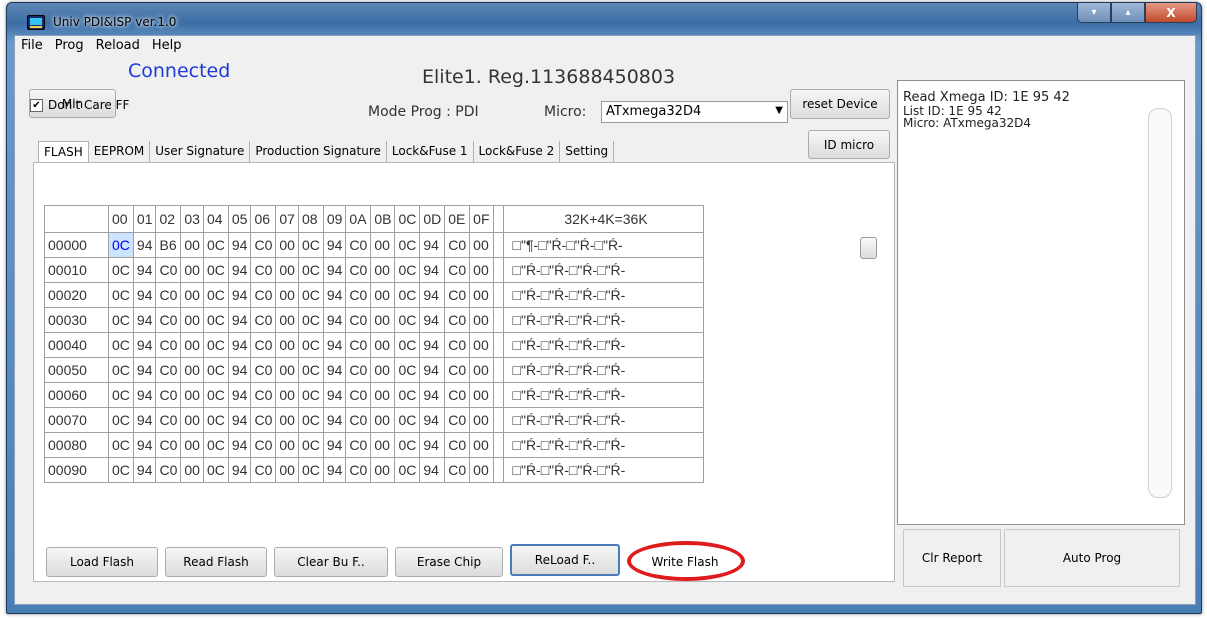  I want to click on reset-device-button: reset Device, so click(840, 104).